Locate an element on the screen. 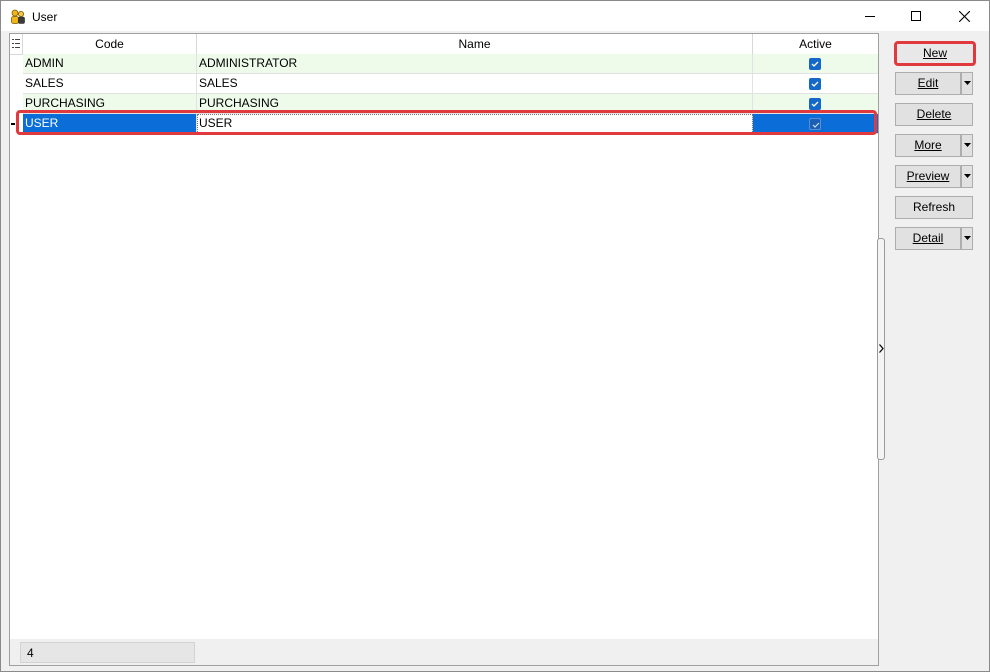  minimize-icon is located at coordinates (870, 16).